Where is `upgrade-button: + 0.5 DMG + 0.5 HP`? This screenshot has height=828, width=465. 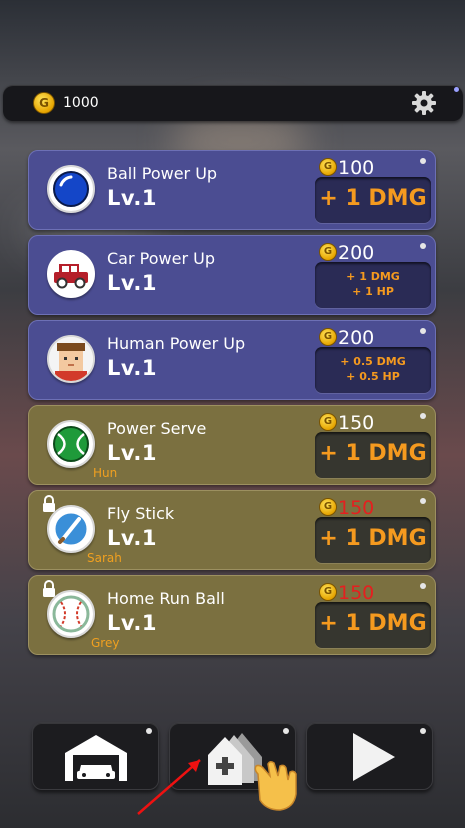 upgrade-button: + 0.5 DMG + 0.5 HP is located at coordinates (373, 370).